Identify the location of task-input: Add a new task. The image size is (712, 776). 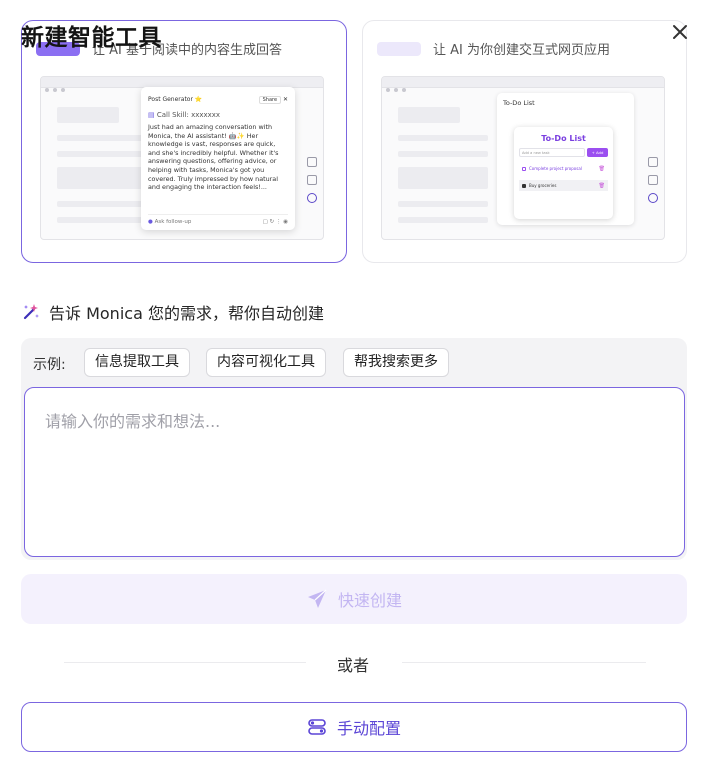
(552, 152).